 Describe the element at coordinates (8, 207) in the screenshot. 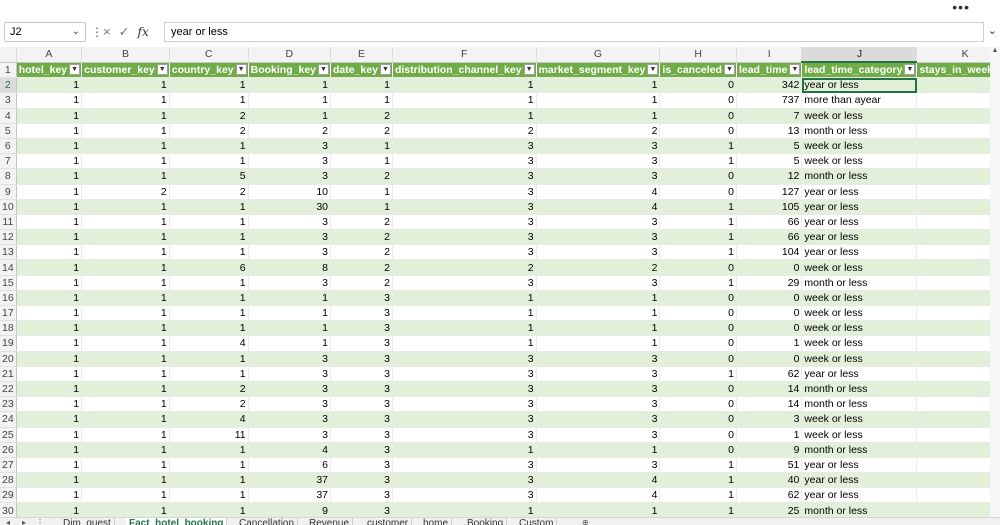

I see `row-number: 10` at that location.